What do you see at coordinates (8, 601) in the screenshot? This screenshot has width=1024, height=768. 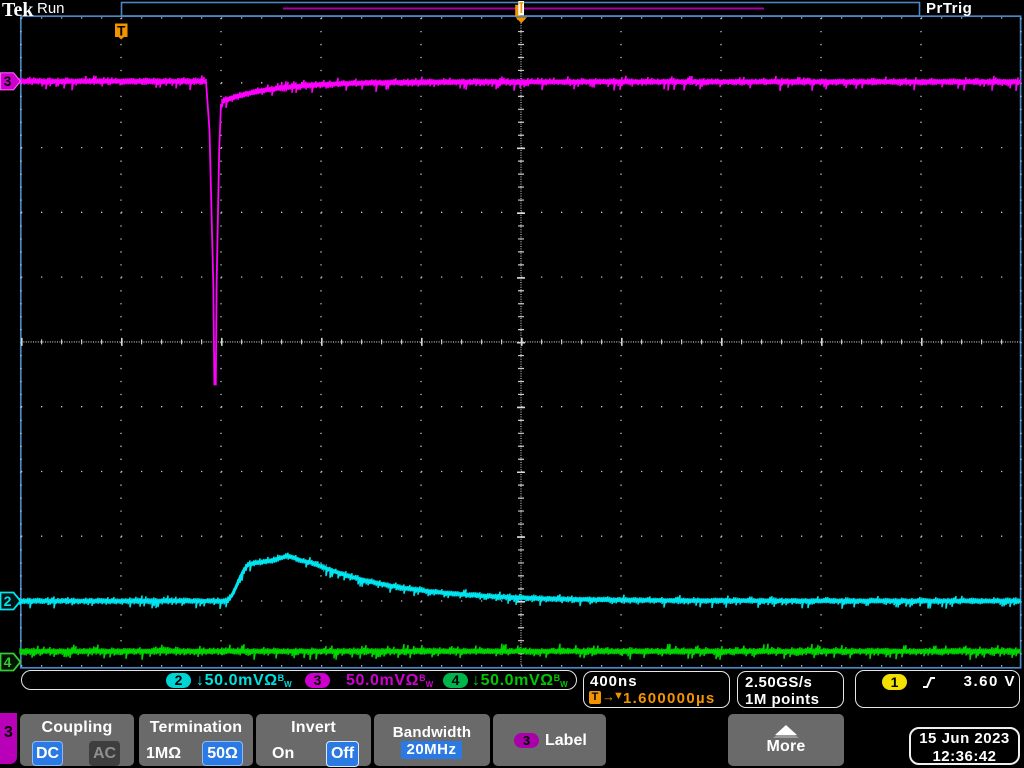 I see `svg-text: 2` at bounding box center [8, 601].